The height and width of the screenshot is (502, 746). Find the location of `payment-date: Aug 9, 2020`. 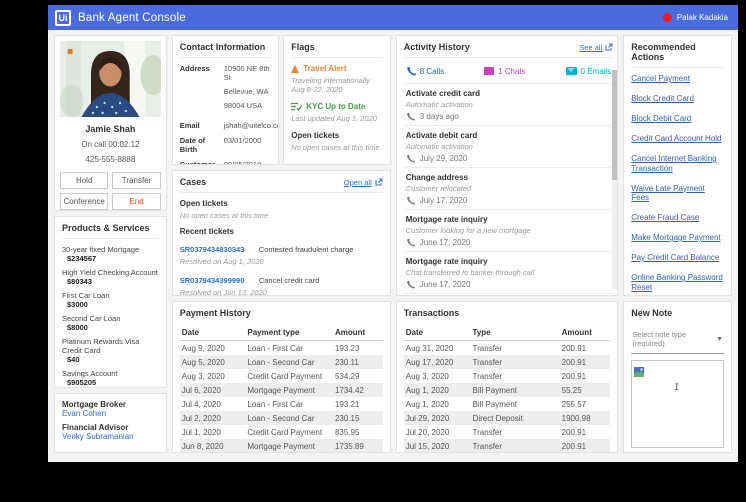

payment-date: Aug 9, 2020 is located at coordinates (203, 348).